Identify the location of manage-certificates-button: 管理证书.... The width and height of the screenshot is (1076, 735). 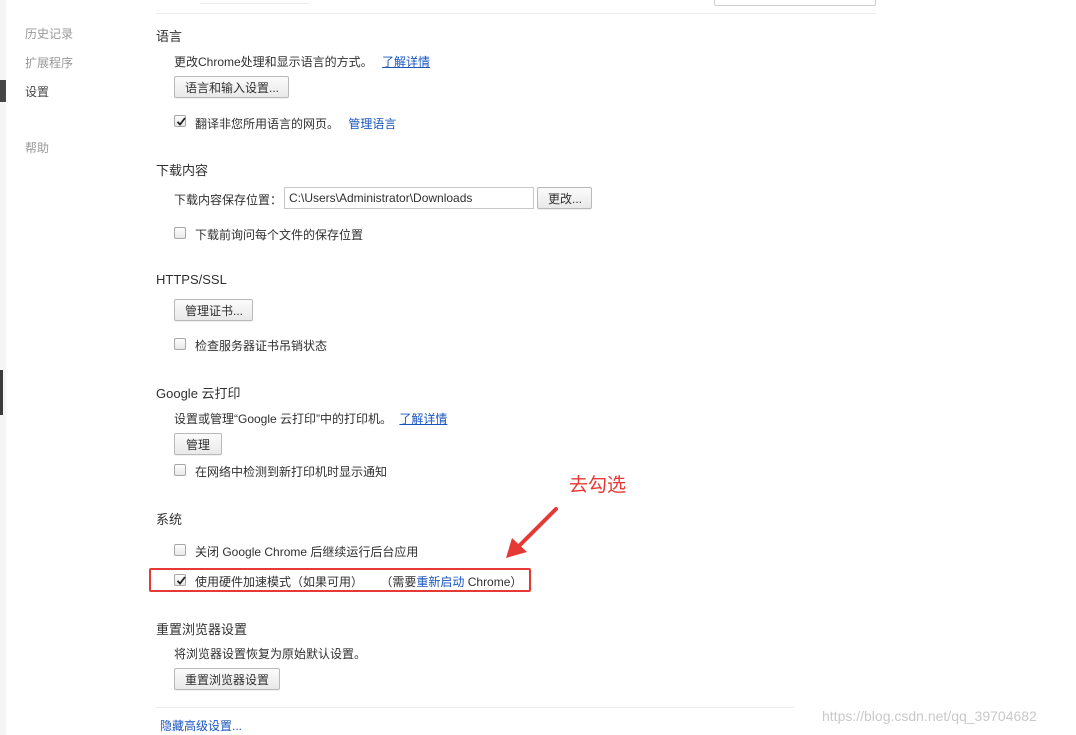
(213, 310).